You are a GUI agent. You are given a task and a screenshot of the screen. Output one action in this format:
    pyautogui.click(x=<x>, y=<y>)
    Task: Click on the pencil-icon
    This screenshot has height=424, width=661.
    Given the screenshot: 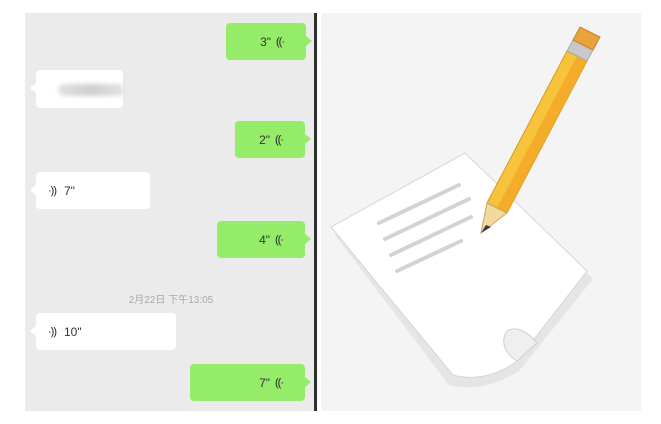 What is the action you would take?
    pyautogui.click(x=540, y=130)
    